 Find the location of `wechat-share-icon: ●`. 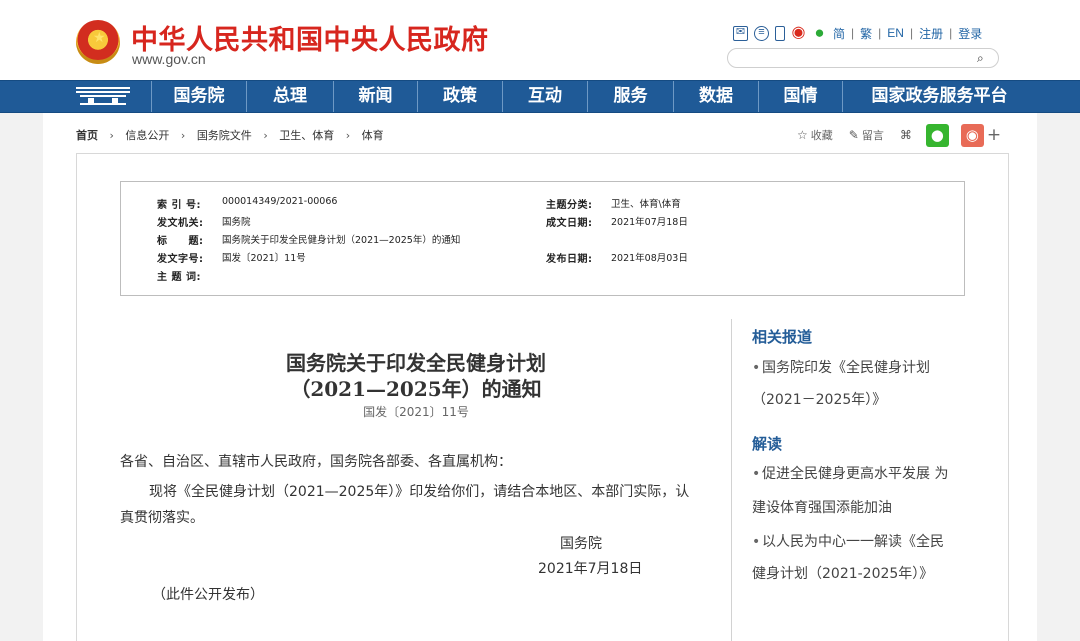

wechat-share-icon: ● is located at coordinates (937, 135).